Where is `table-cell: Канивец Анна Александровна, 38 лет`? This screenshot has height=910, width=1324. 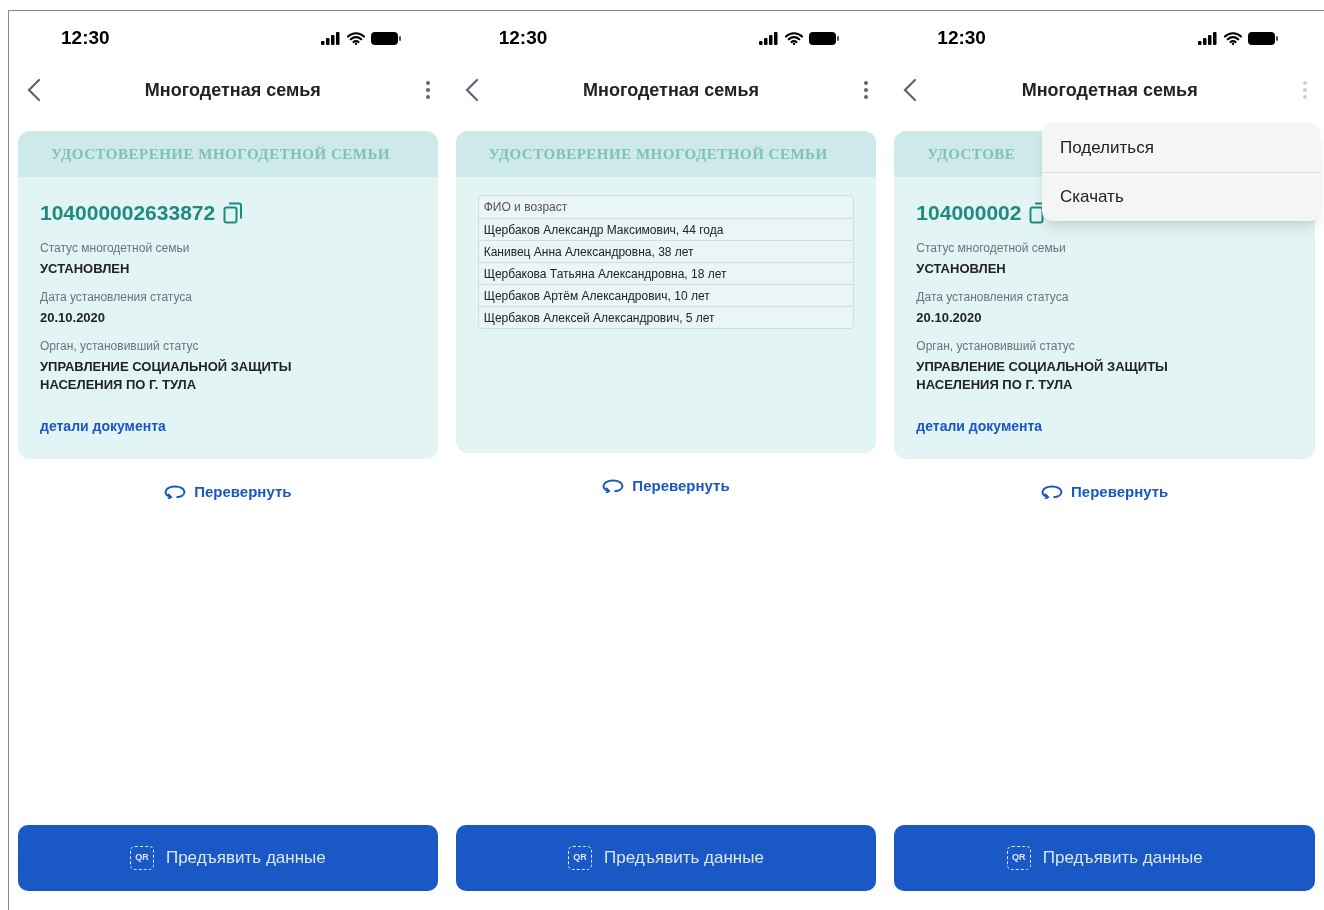
table-cell: Канивец Анна Александровна, 38 лет is located at coordinates (666, 251).